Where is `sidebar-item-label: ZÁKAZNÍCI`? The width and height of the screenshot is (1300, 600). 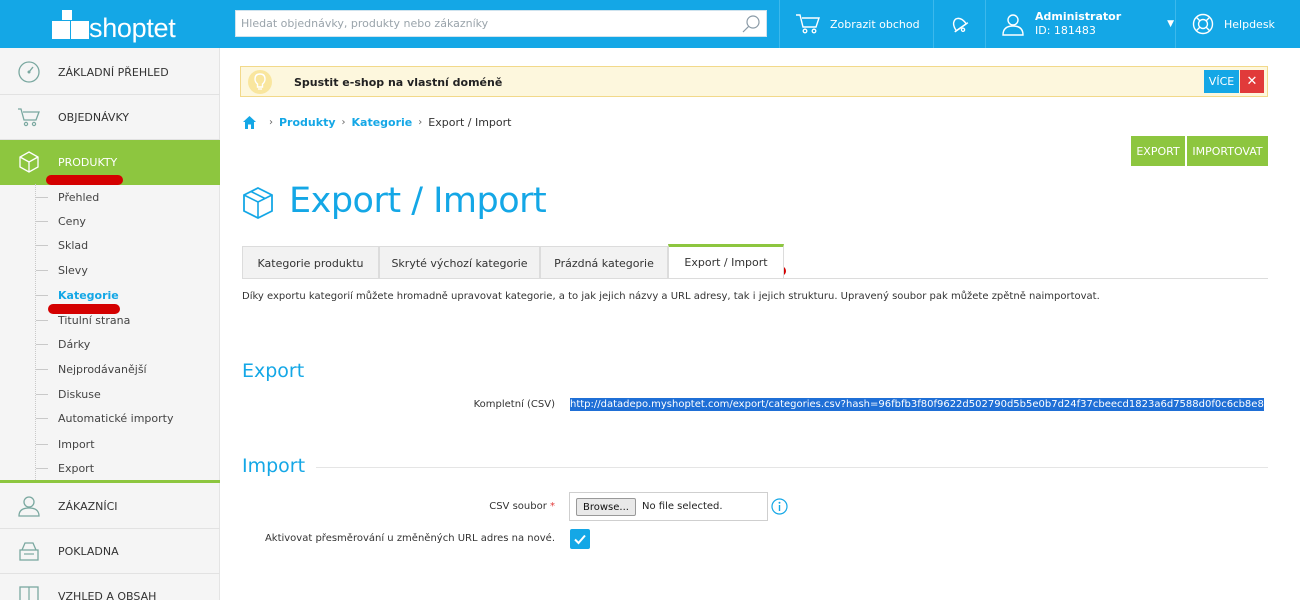
sidebar-item-label: ZÁKAZNÍCI is located at coordinates (88, 506).